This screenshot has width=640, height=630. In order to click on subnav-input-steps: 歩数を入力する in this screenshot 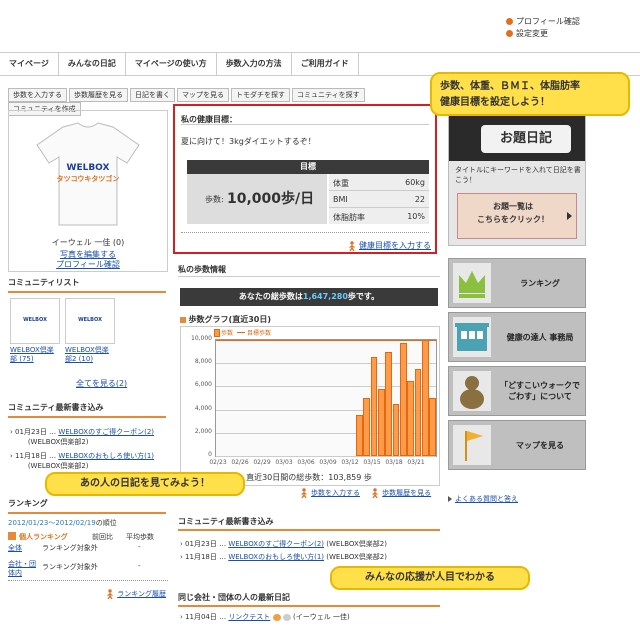, I will do `click(37, 95)`.